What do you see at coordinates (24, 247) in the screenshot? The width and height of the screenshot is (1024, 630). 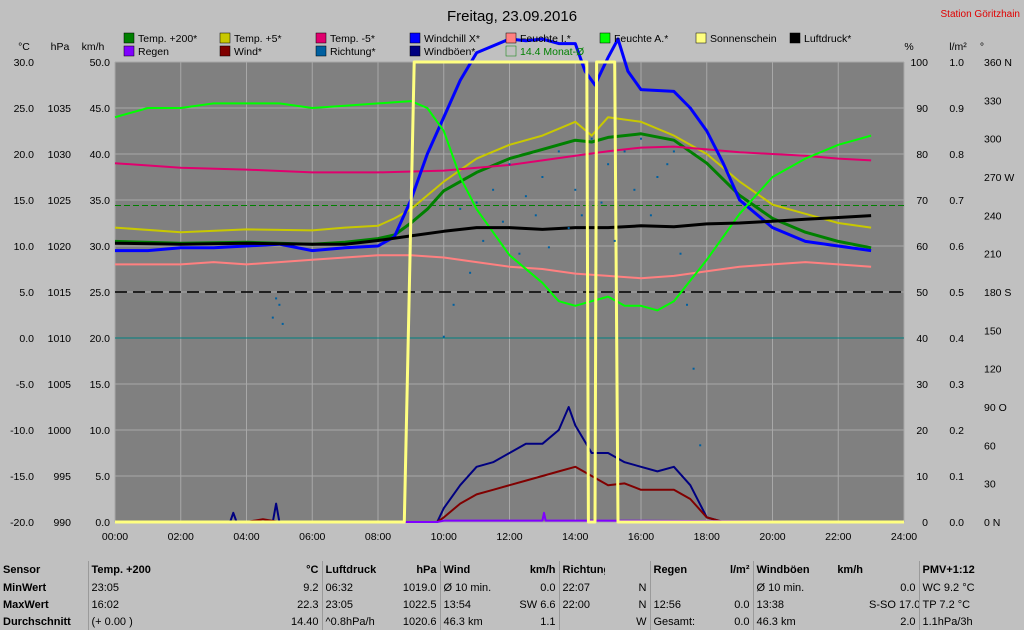 I see `tick-label-temp: 10.0` at bounding box center [24, 247].